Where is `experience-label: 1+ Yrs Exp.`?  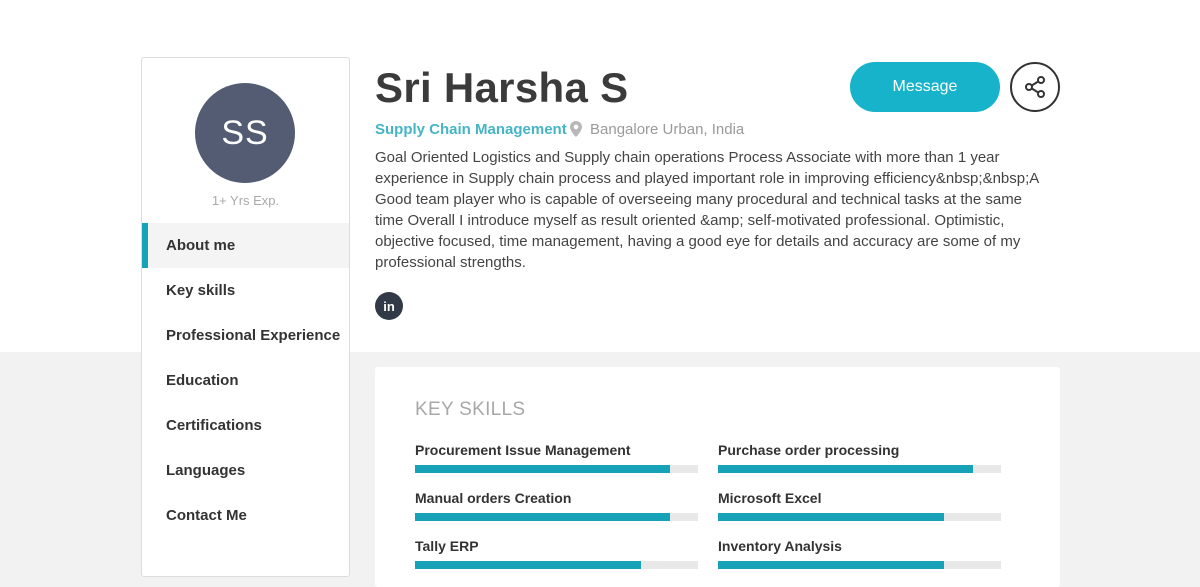
experience-label: 1+ Yrs Exp. is located at coordinates (245, 200).